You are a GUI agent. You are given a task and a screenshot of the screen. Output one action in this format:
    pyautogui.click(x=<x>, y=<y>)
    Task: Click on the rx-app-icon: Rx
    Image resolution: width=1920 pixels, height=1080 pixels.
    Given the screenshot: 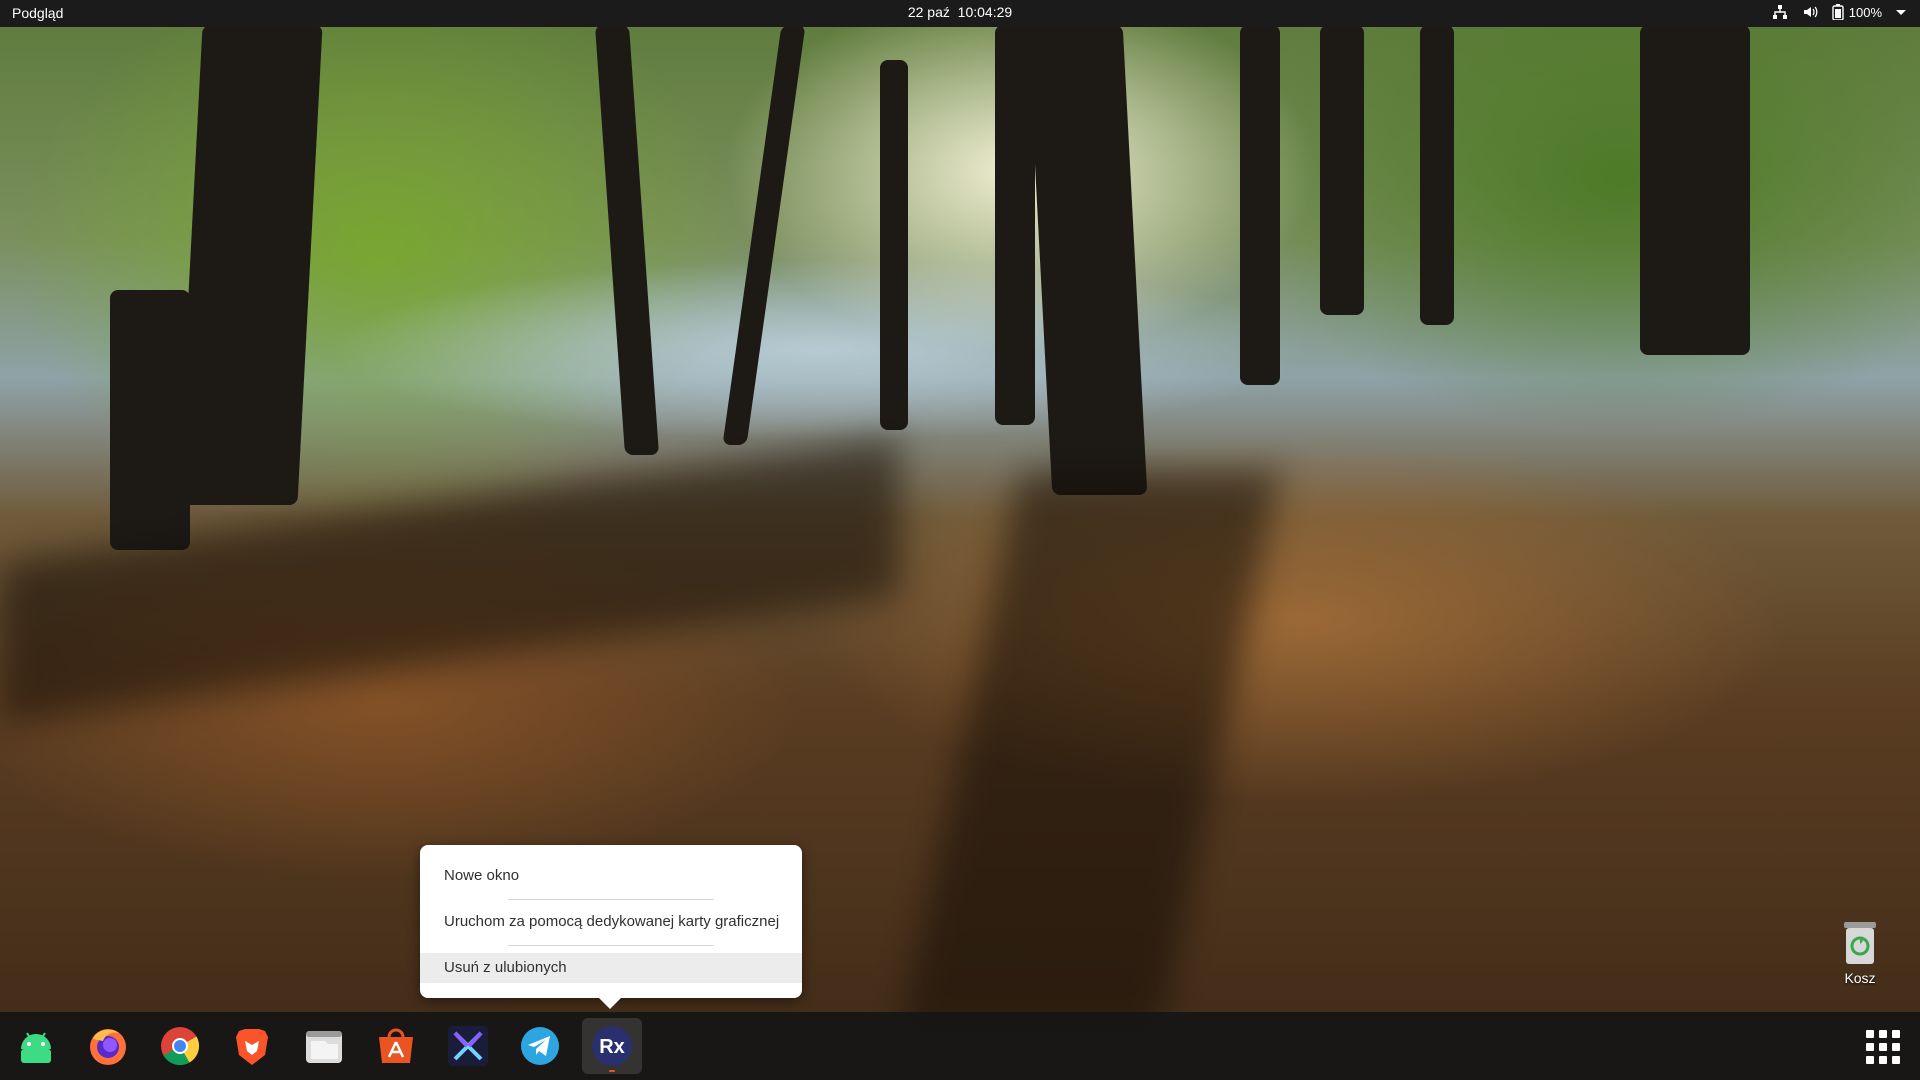 What is the action you would take?
    pyautogui.click(x=612, y=1046)
    